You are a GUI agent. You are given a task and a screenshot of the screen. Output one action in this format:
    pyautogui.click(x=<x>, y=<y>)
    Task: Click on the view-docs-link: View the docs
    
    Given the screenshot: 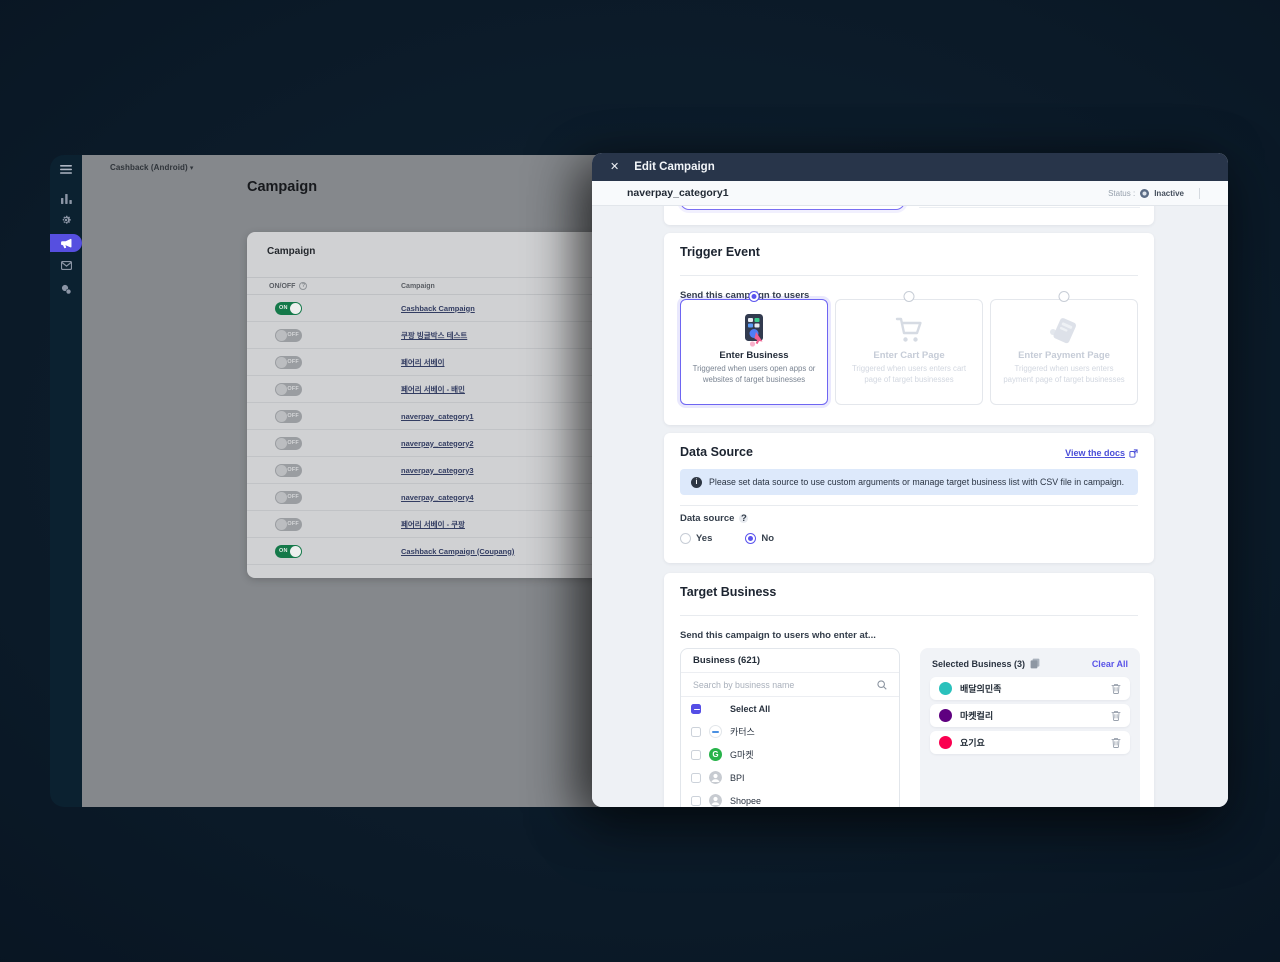 What is the action you would take?
    pyautogui.click(x=1101, y=453)
    